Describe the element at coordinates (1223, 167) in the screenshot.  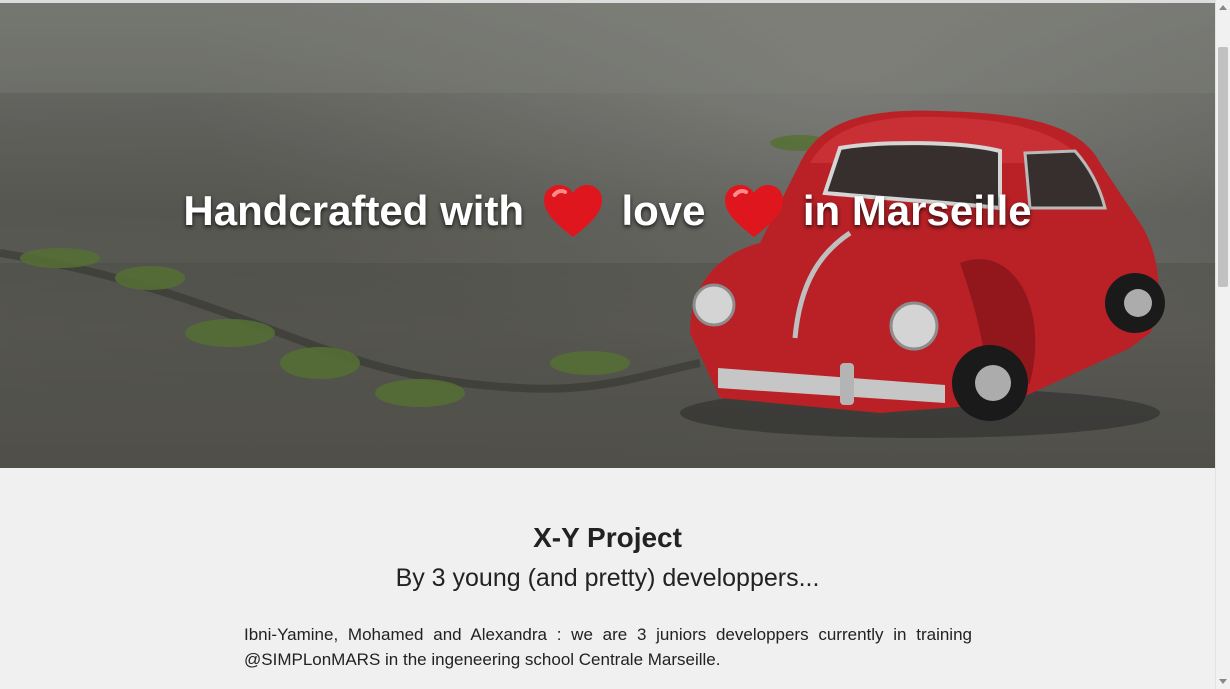
I see `scrollbar-thumb` at that location.